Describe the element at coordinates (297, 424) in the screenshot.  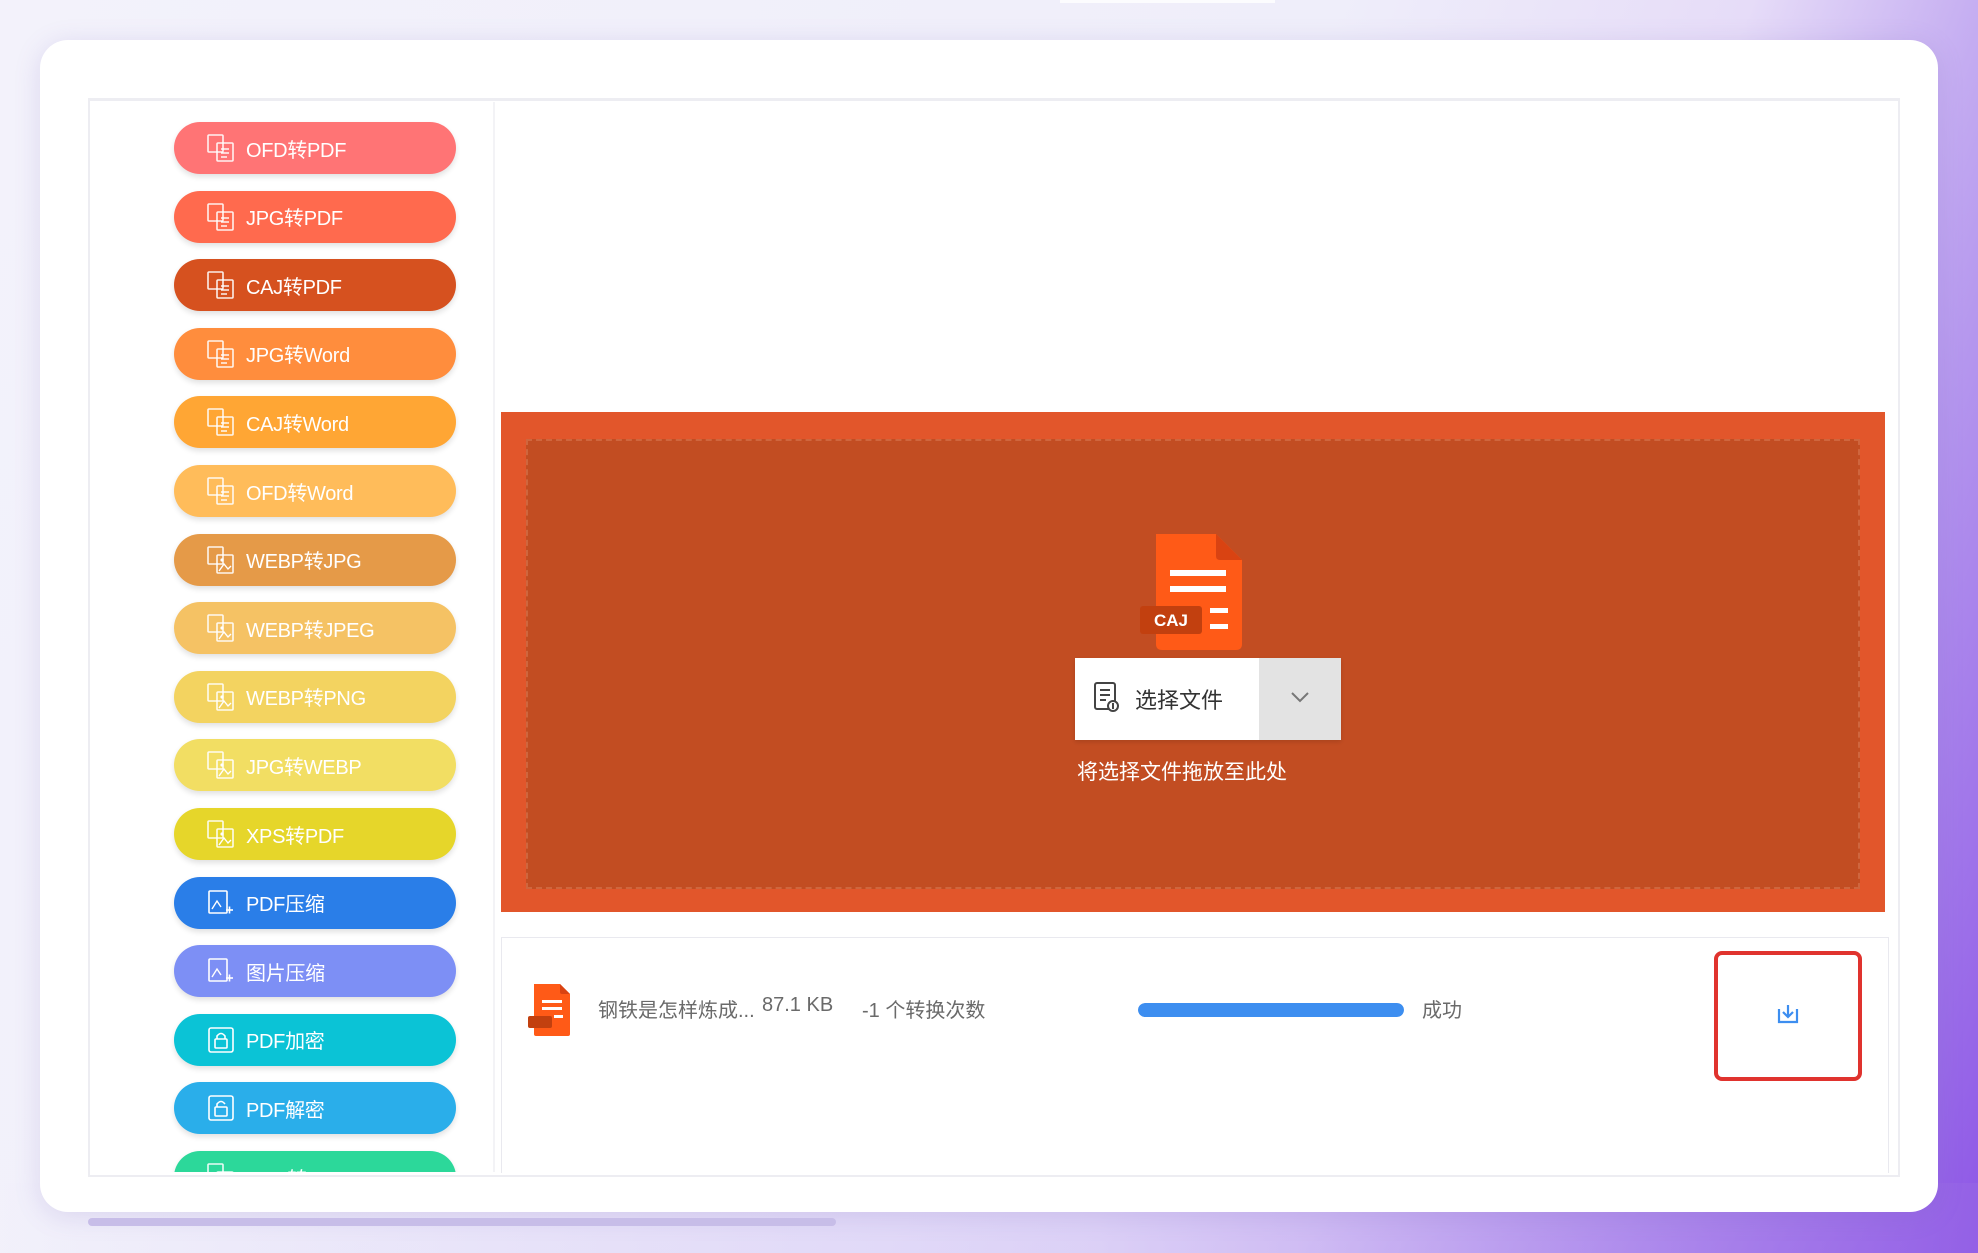
I see `sidebar-item-label: CAJ转Word` at that location.